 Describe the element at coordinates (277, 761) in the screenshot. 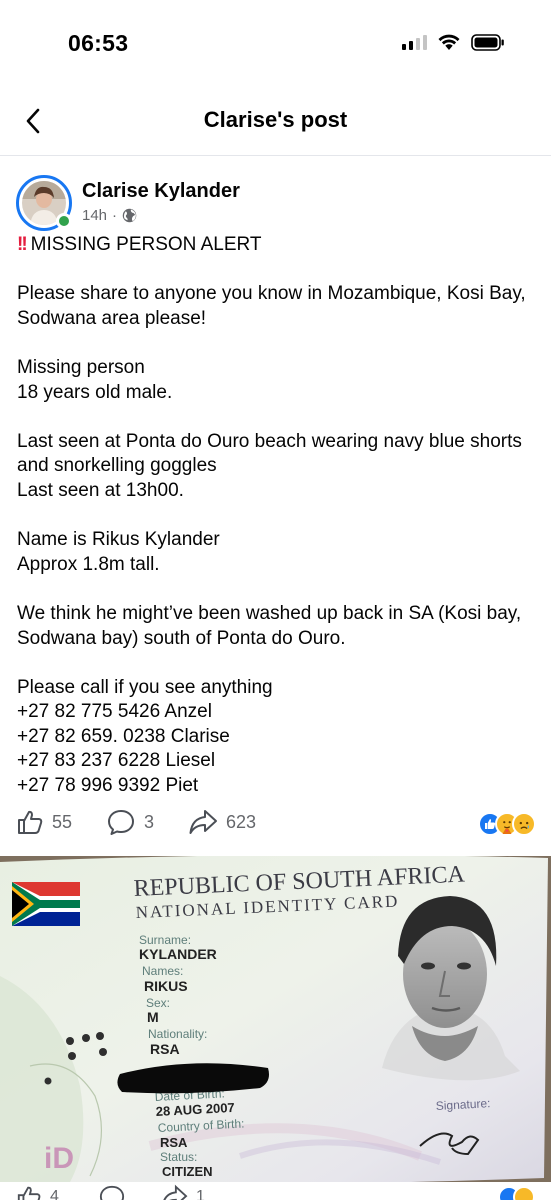

I see `phone-line: +27 83 237 6228 Liesel` at that location.